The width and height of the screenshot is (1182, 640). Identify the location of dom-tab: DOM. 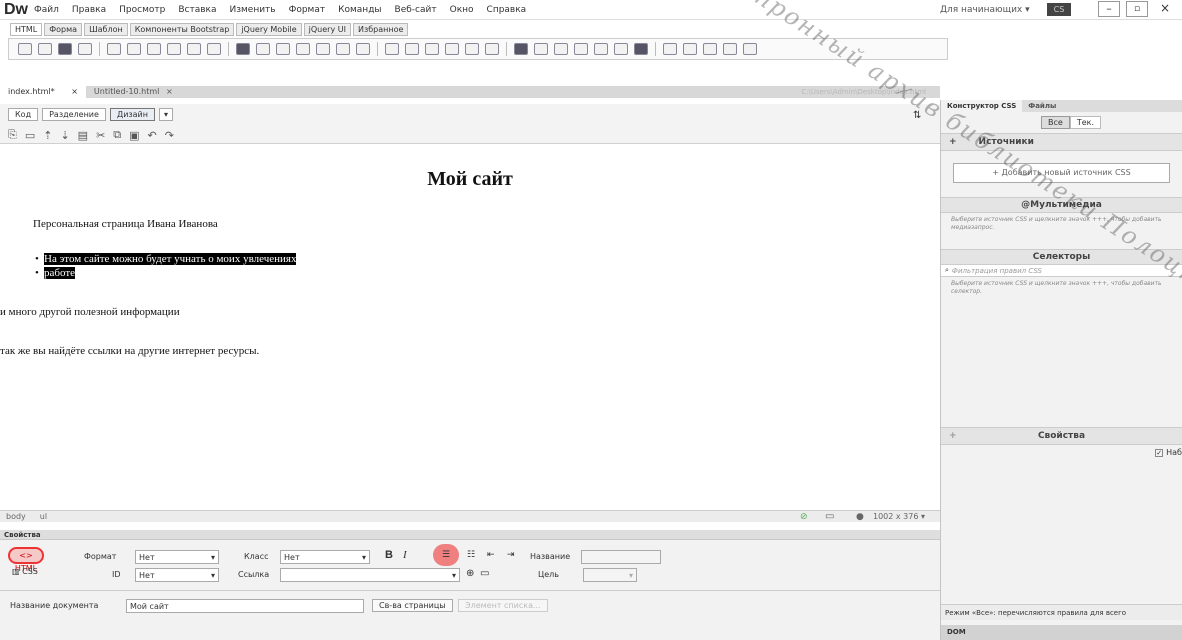
(1061, 632).